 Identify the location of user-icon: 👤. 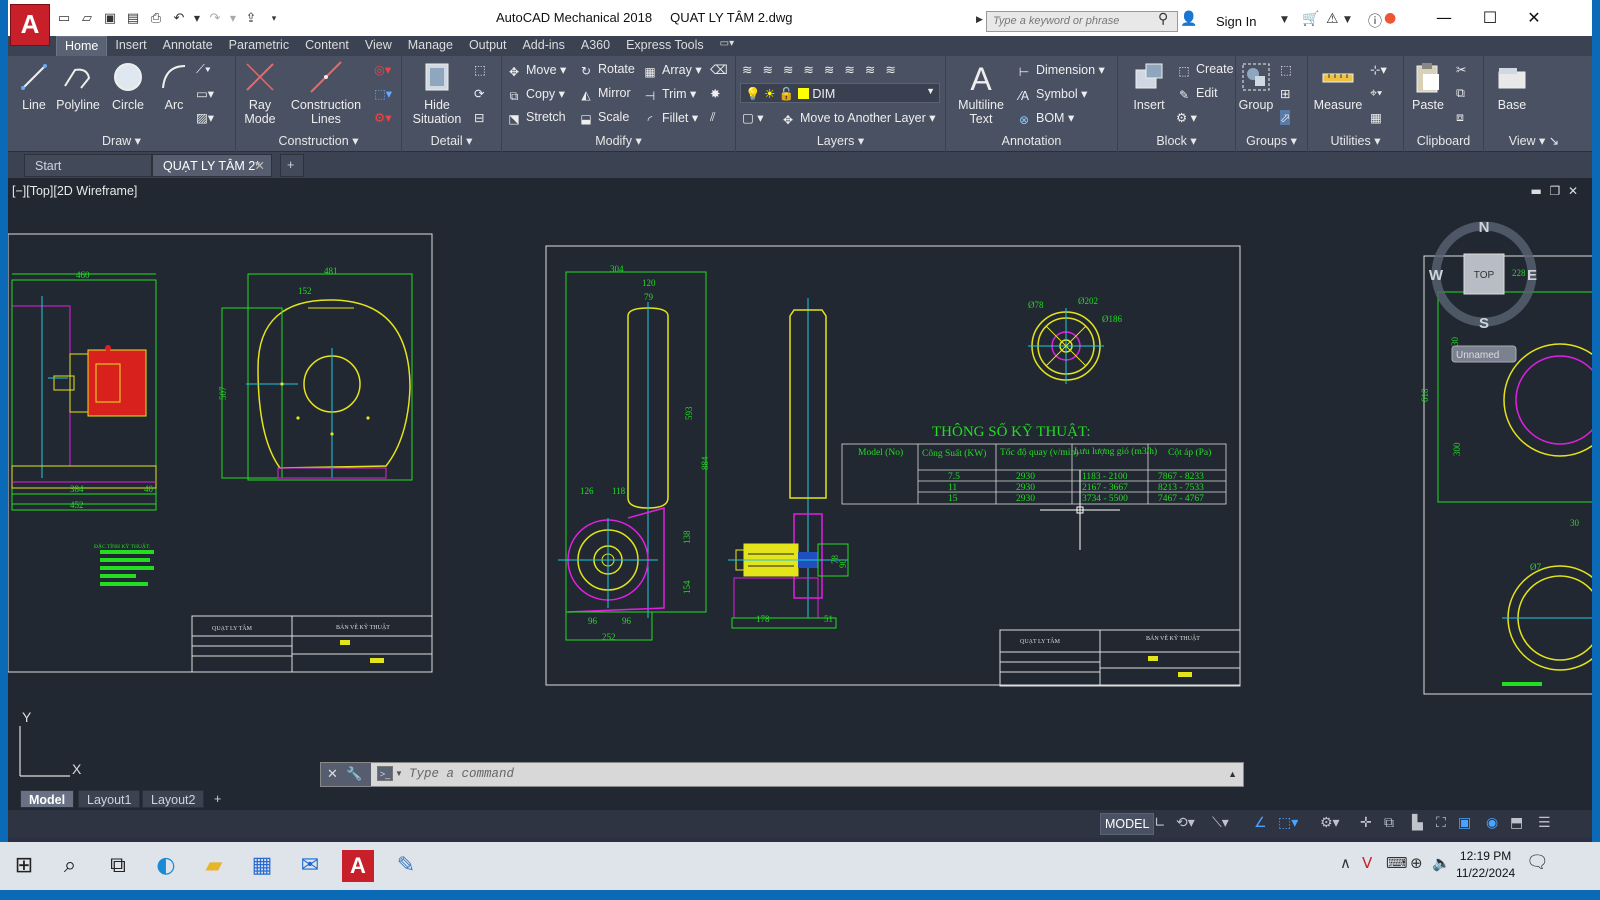
(1188, 19).